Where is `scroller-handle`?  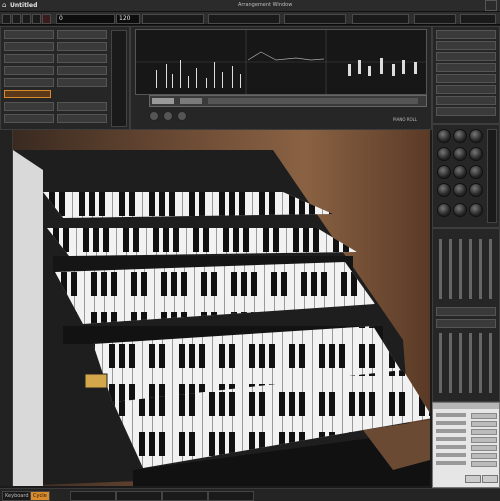
scroller-handle is located at coordinates (163, 101).